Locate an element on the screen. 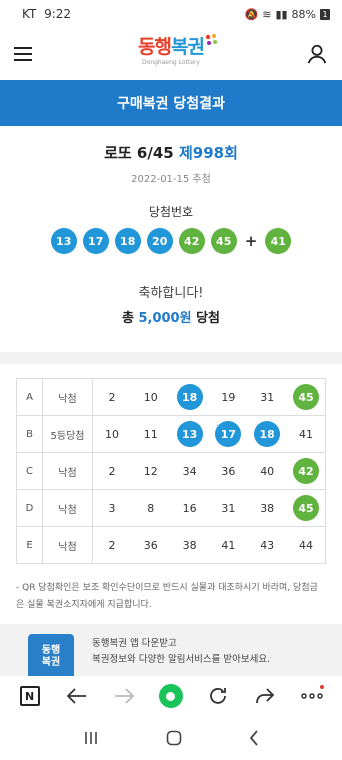 The width and height of the screenshot is (342, 760). winning-ball: 18 is located at coordinates (127, 241).